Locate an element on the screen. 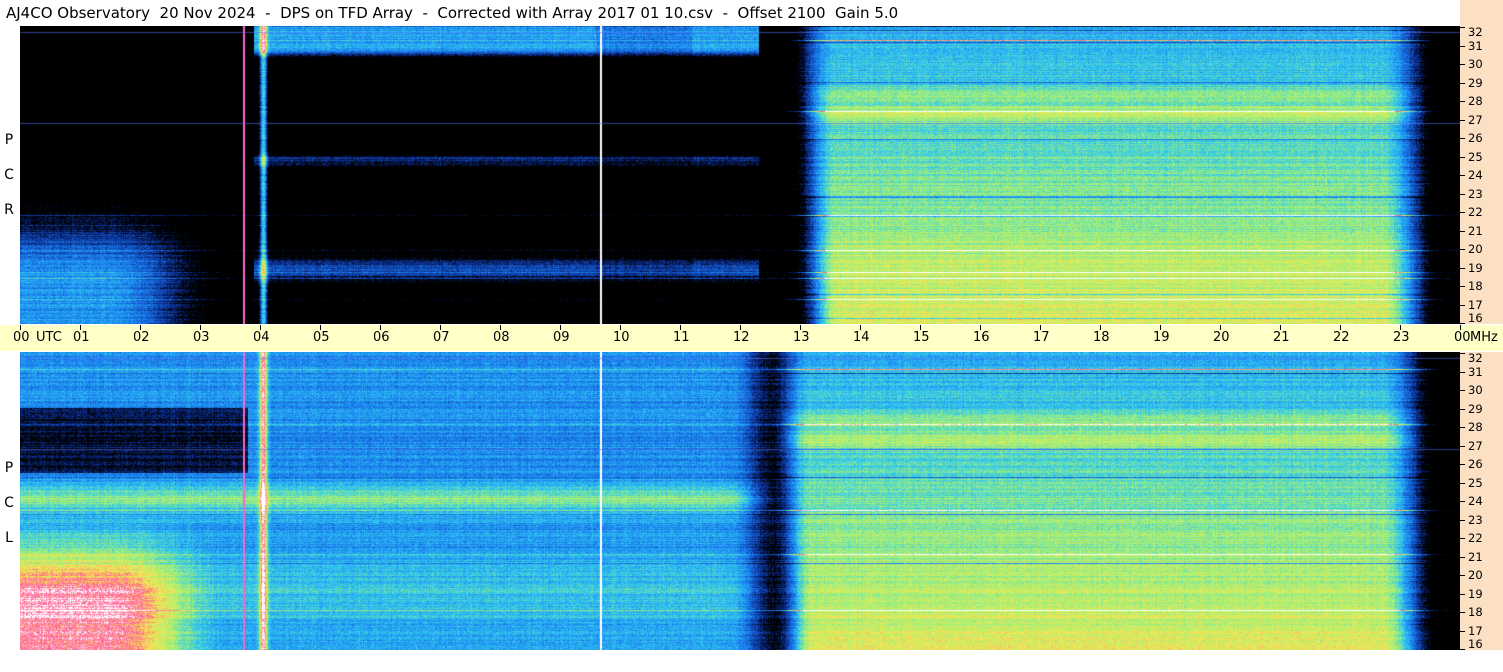 The width and height of the screenshot is (1503, 672). pol-letter-rcp-mid: C is located at coordinates (9, 175).